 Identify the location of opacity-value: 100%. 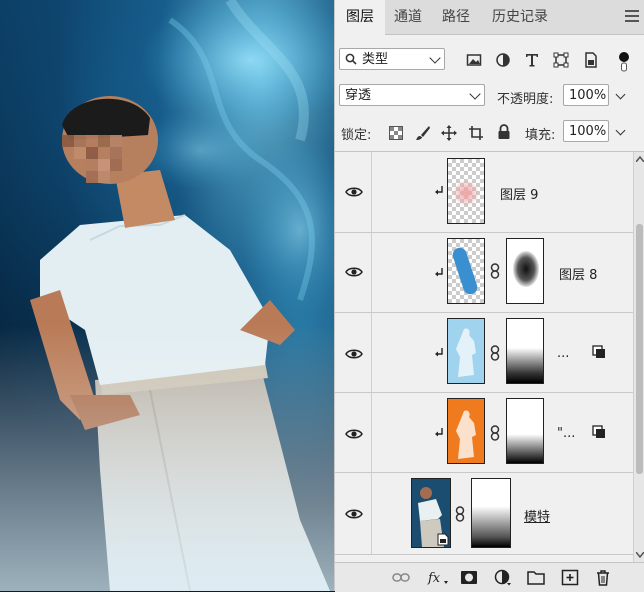
(588, 95).